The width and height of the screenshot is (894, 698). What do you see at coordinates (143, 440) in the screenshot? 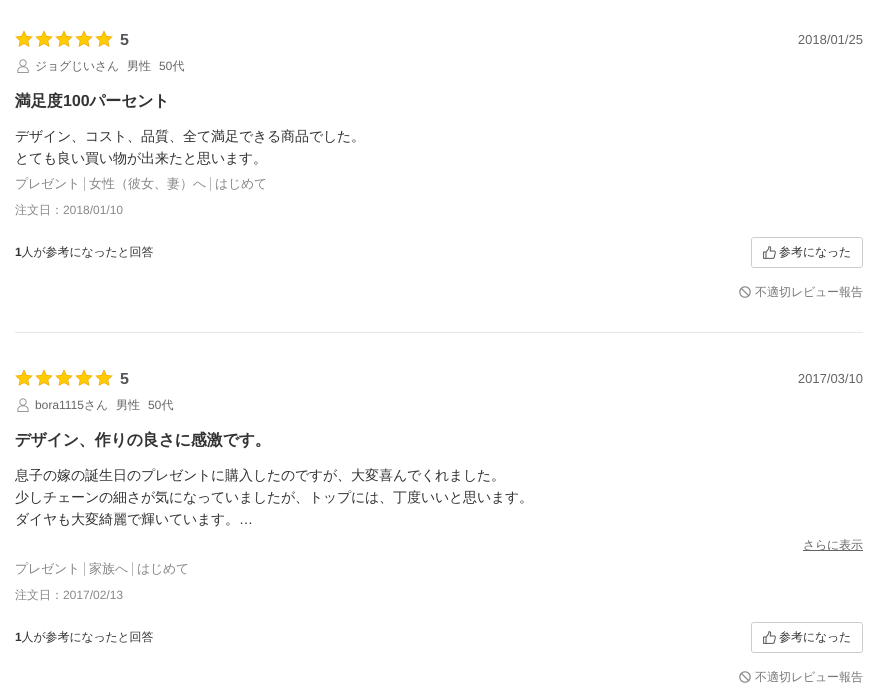
I see `review-title: デザイン、作りの良さに感激です。` at bounding box center [143, 440].